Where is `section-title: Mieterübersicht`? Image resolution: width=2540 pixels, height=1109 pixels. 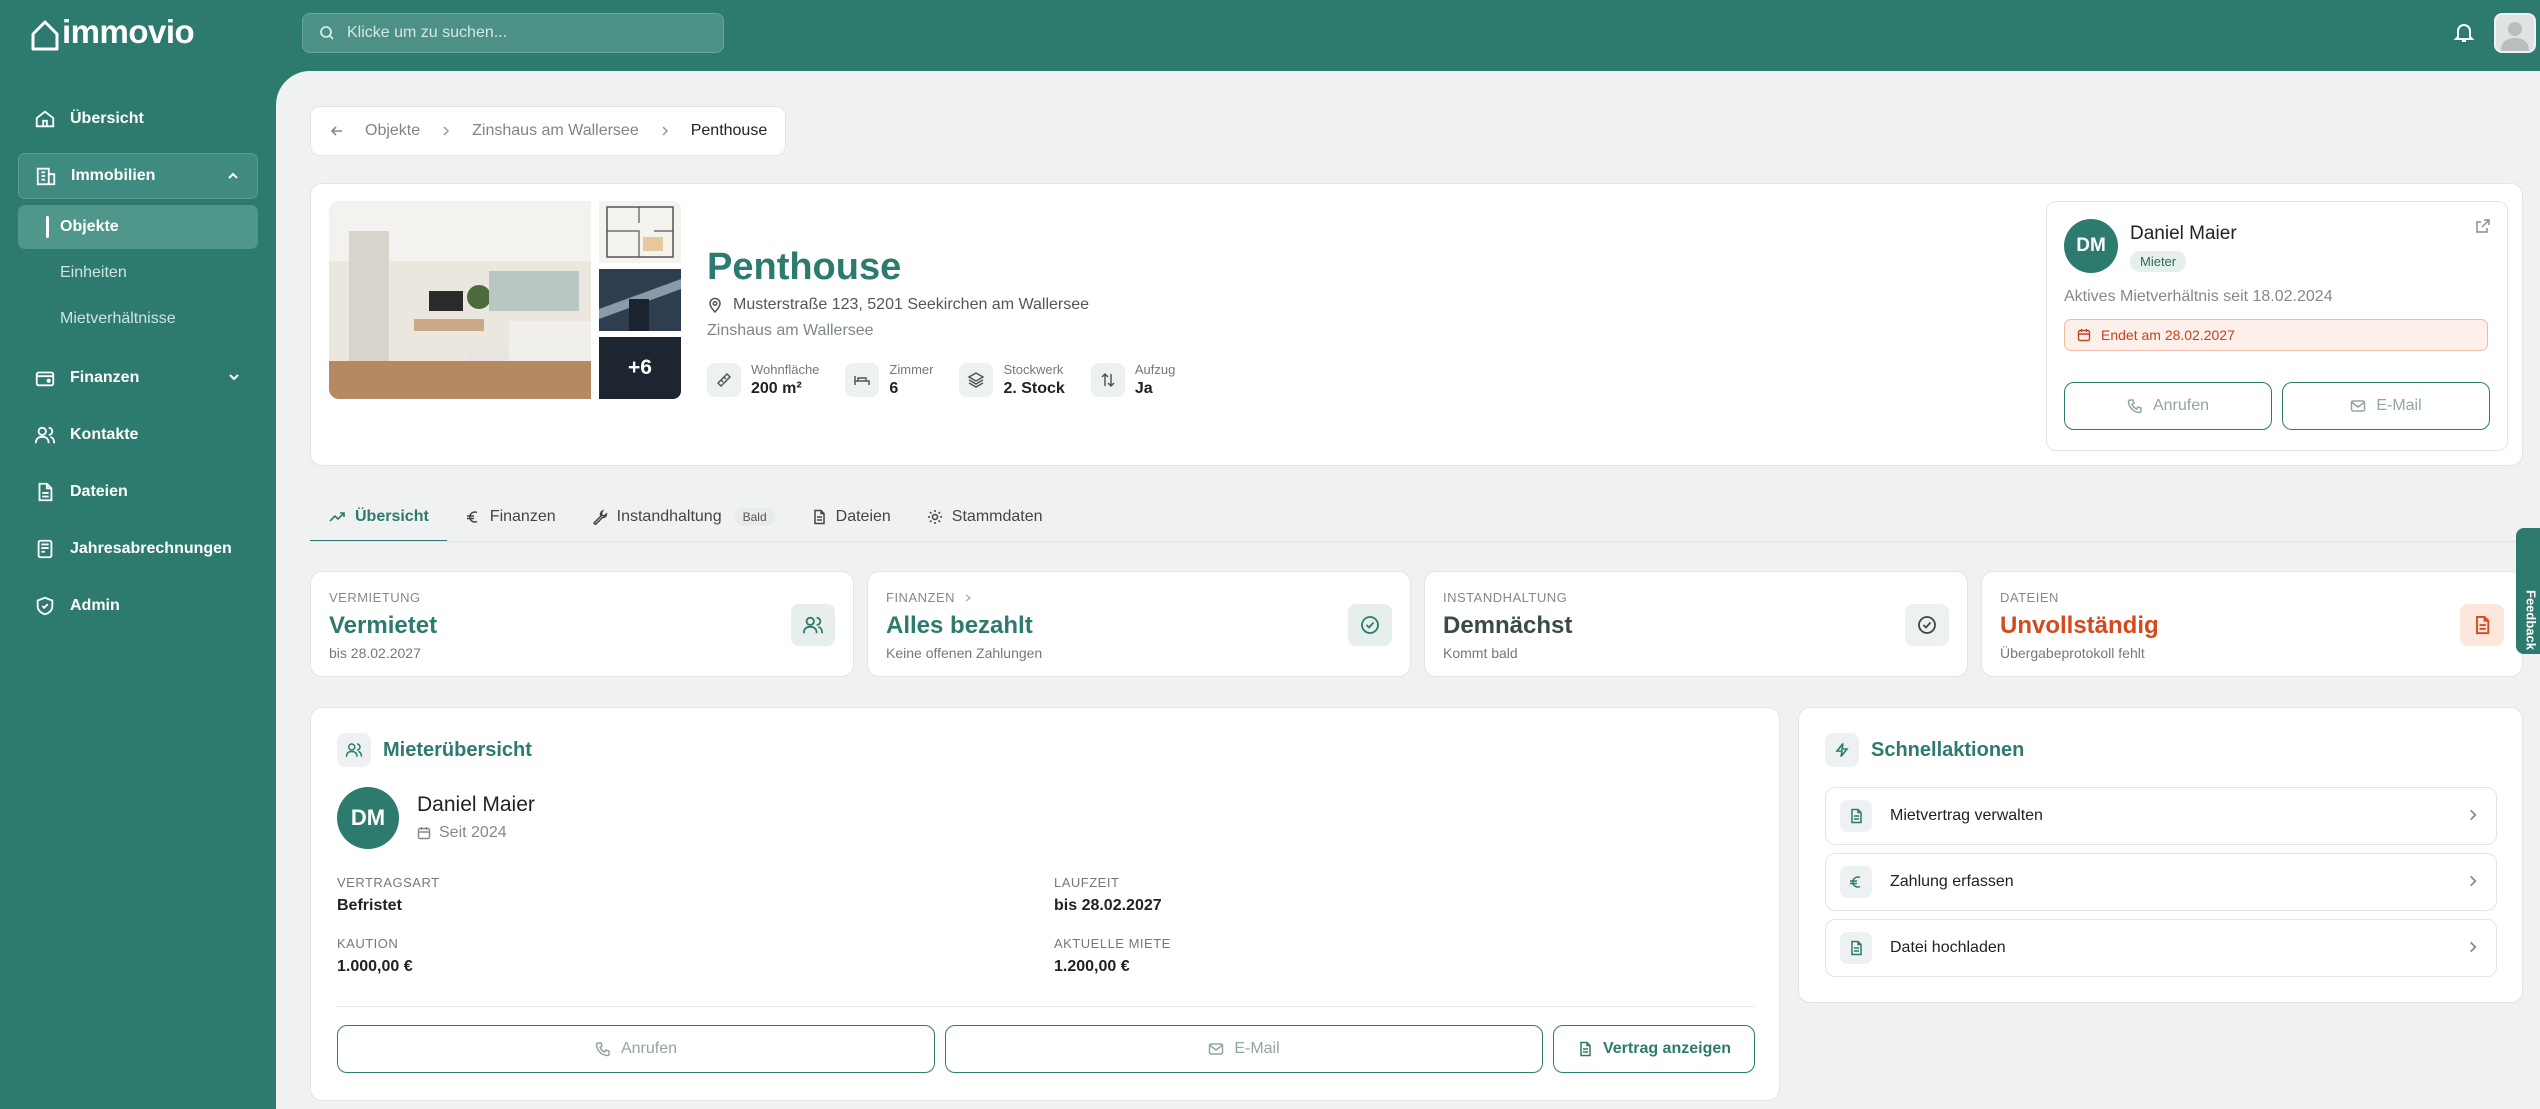
section-title: Mieterübersicht is located at coordinates (457, 749).